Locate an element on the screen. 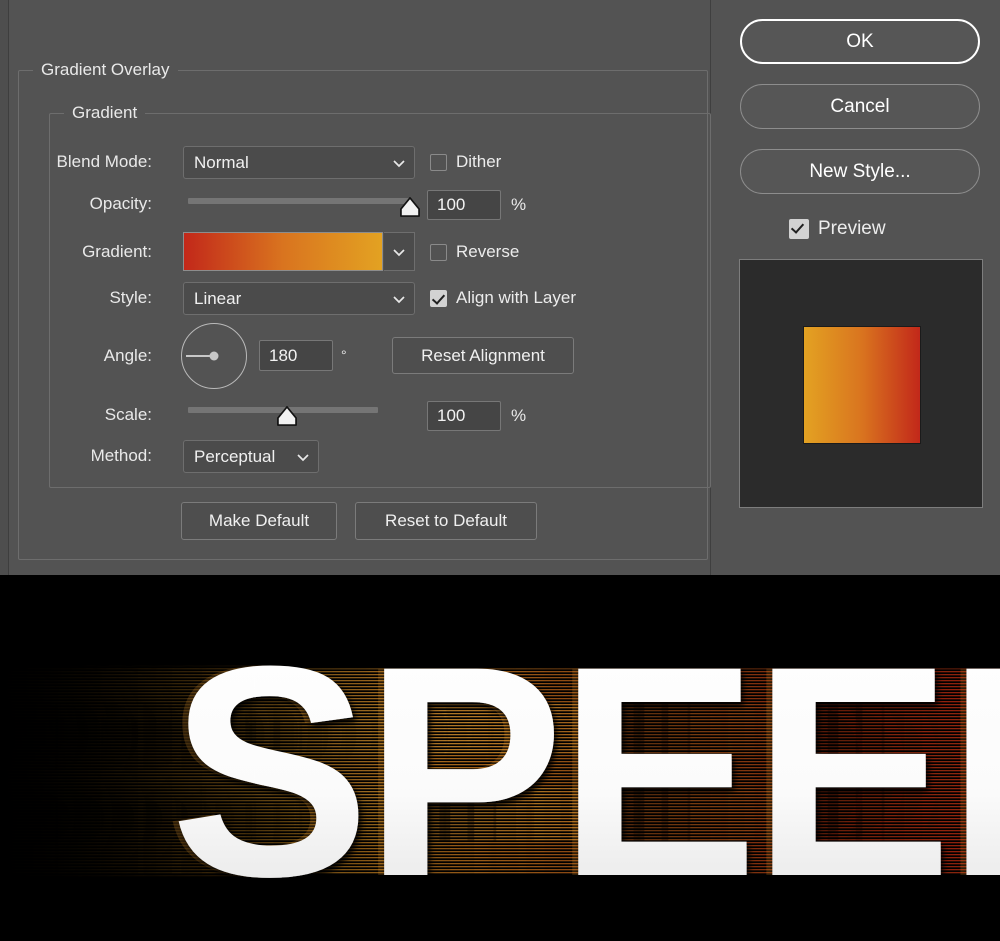 The image size is (1000, 941). reverse-checkbox-box is located at coordinates (438, 252).